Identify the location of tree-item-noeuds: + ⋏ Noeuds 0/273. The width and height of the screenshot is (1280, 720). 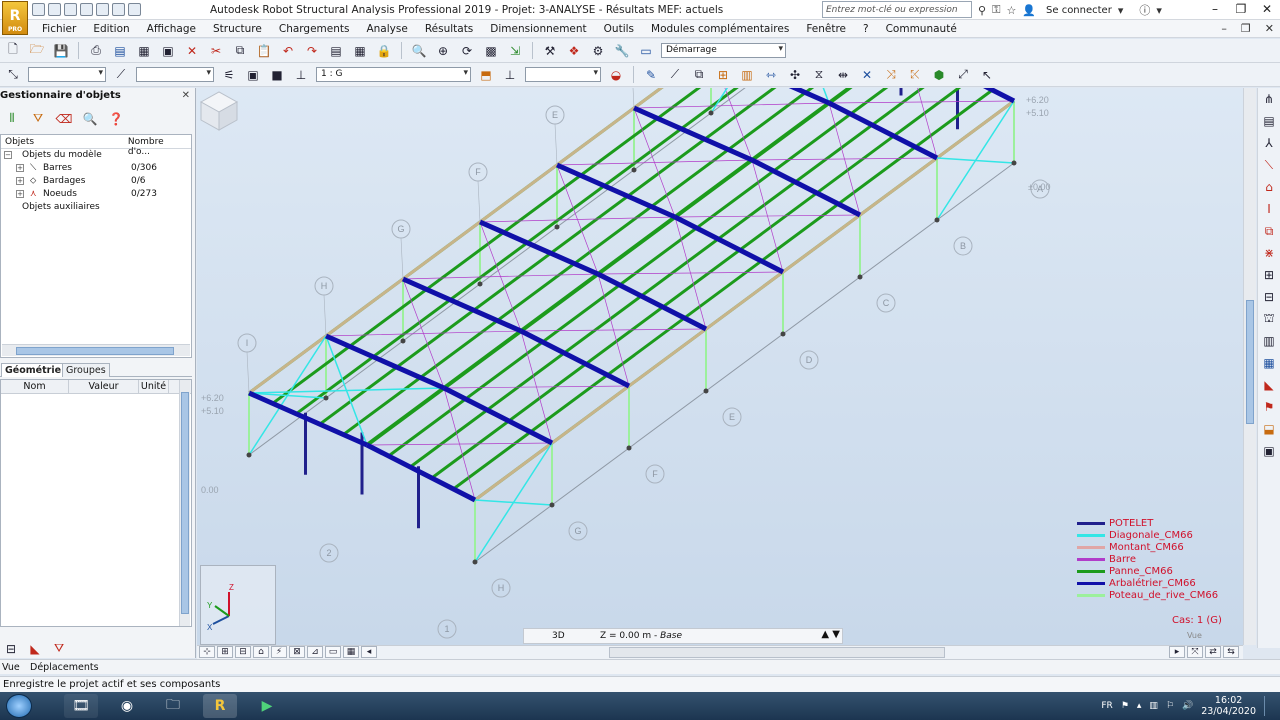
(96, 194).